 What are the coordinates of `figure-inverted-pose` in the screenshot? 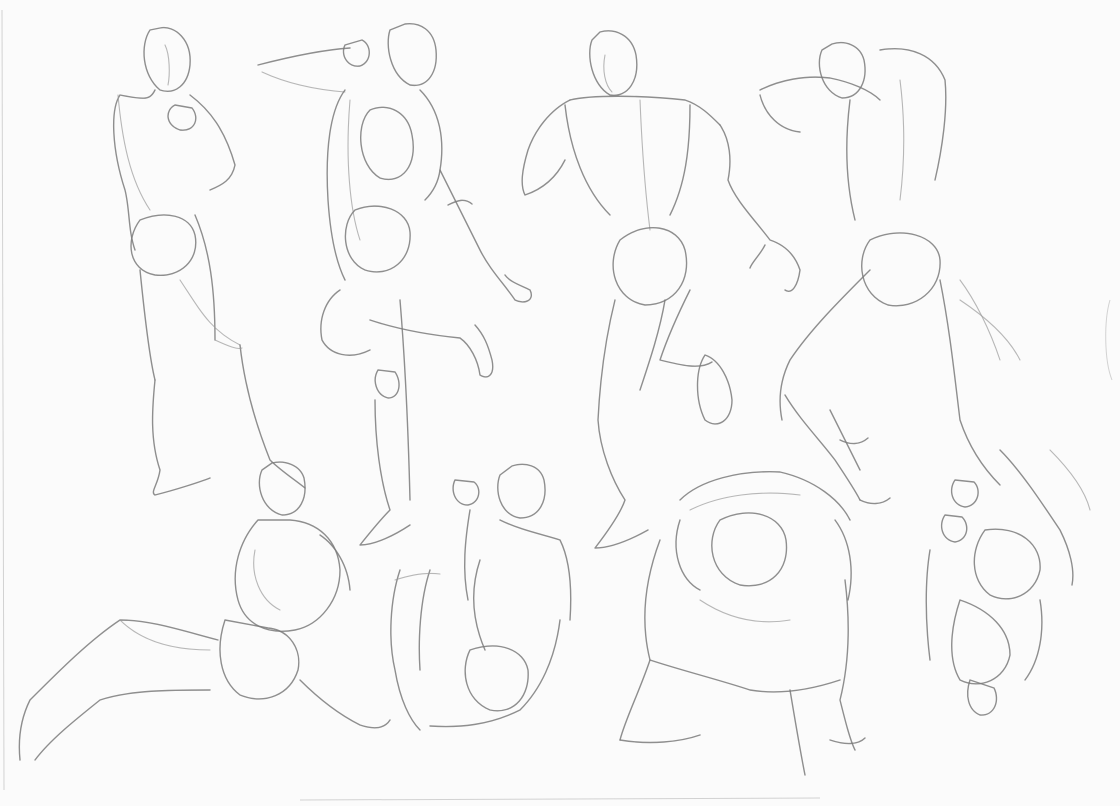 It's located at (1008, 582).